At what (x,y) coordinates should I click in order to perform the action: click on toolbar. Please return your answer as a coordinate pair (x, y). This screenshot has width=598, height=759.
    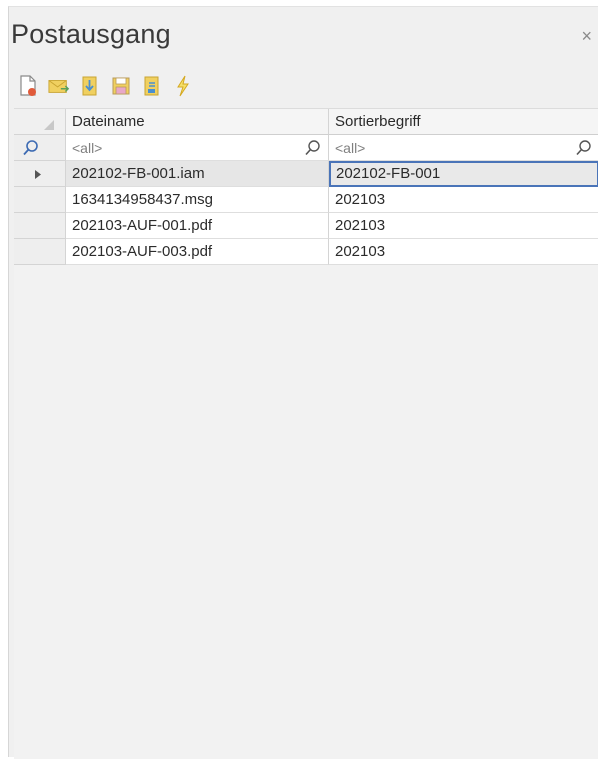
    Looking at the image, I should click on (105, 86).